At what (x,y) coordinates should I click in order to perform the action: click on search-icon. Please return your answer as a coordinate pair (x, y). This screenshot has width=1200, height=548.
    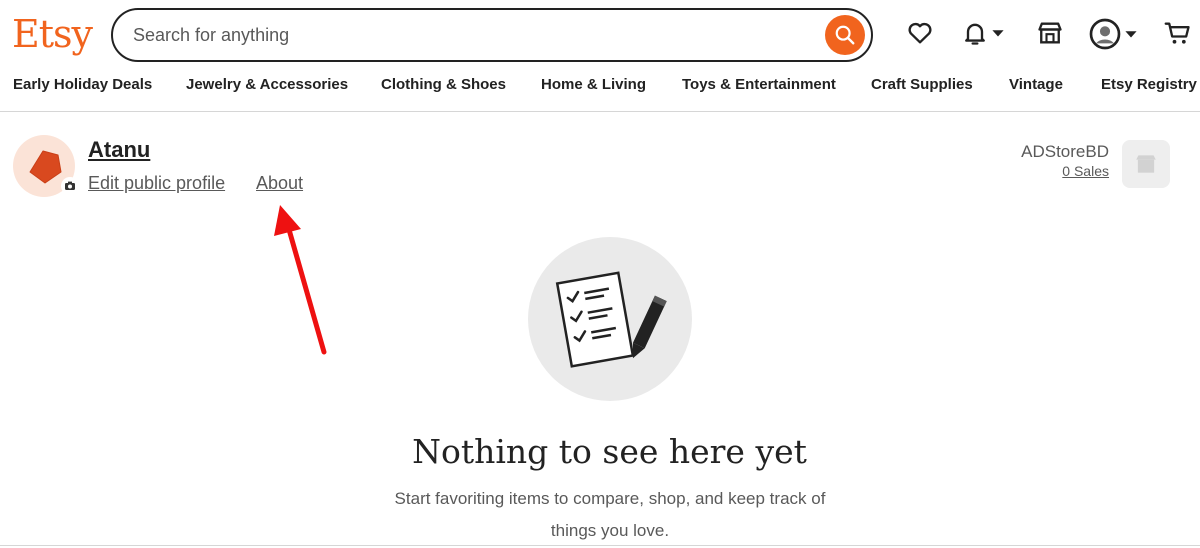
    Looking at the image, I should click on (845, 35).